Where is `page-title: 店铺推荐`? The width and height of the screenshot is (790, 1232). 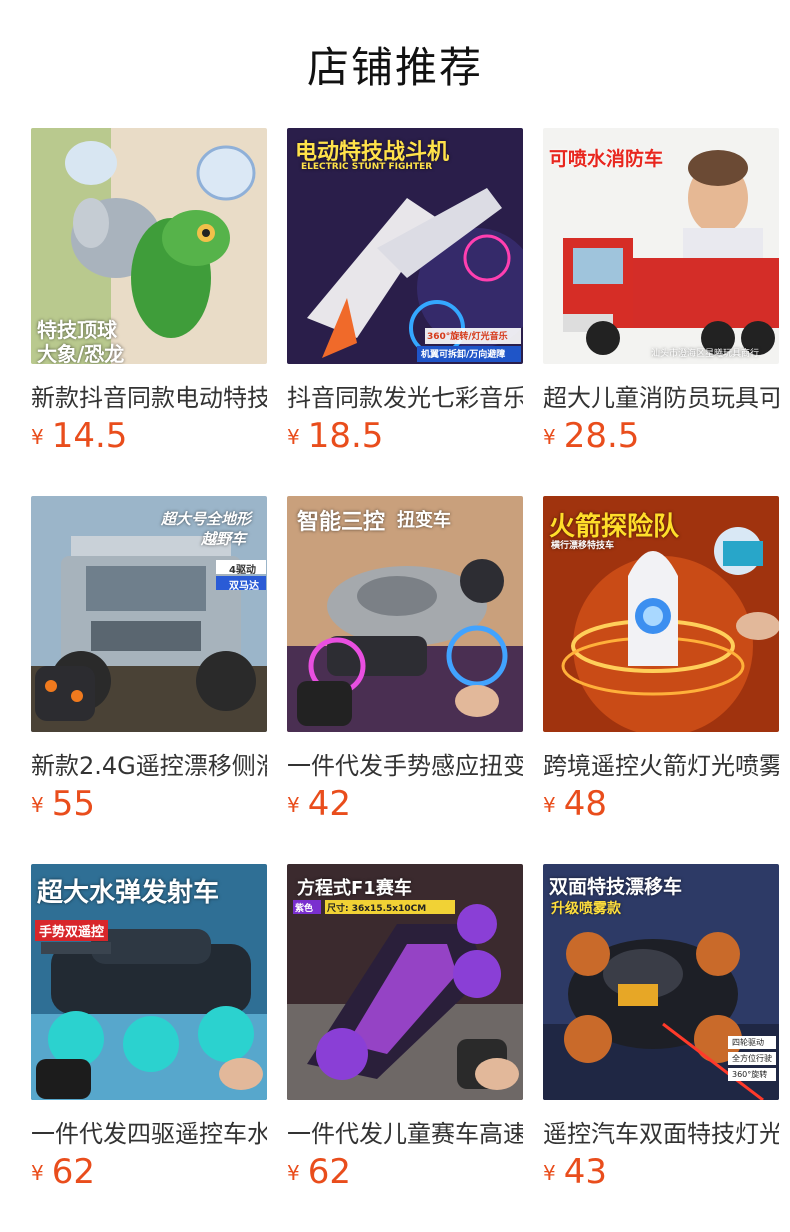
page-title: 店铺推荐 is located at coordinates (394, 67).